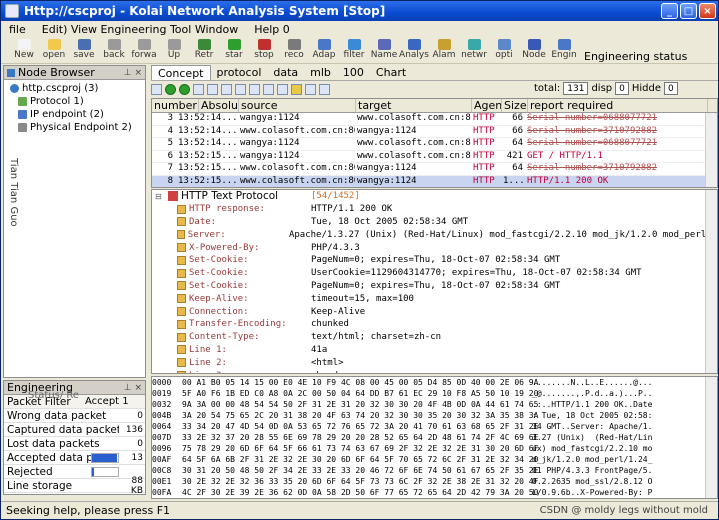 This screenshot has height=520, width=719. I want to click on tab-mlb: mlb, so click(320, 72).